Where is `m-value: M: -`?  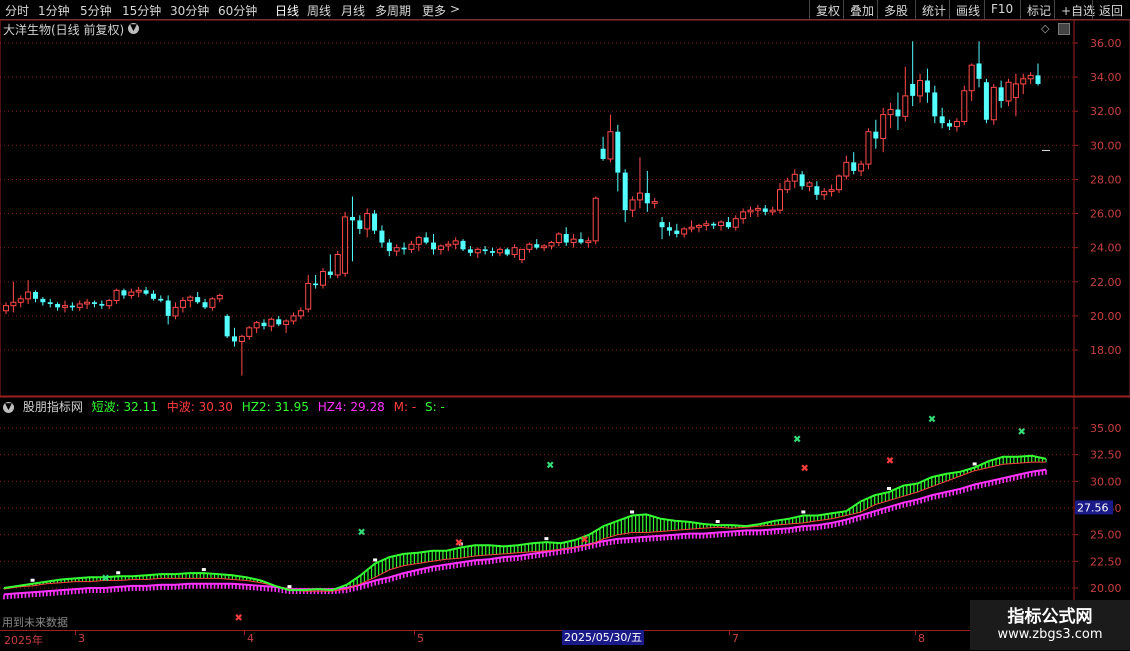 m-value: M: - is located at coordinates (405, 407).